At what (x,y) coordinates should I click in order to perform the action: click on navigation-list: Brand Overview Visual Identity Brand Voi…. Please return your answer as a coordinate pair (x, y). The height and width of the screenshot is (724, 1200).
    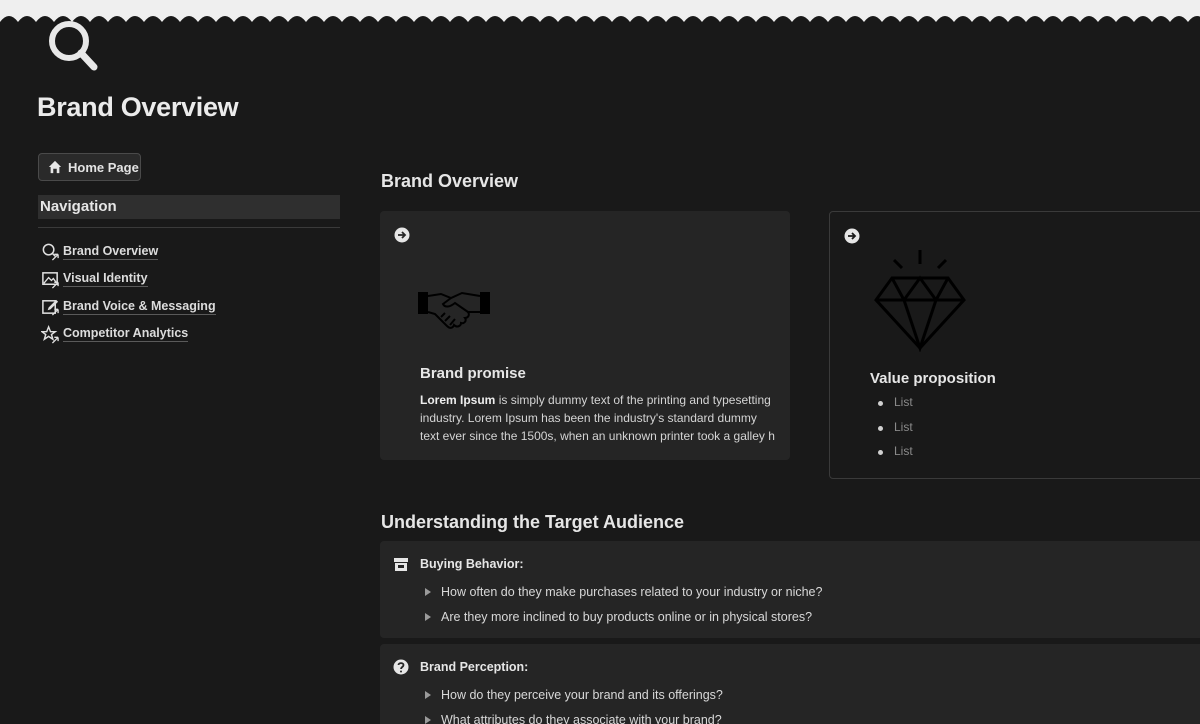
    Looking at the image, I should click on (128, 293).